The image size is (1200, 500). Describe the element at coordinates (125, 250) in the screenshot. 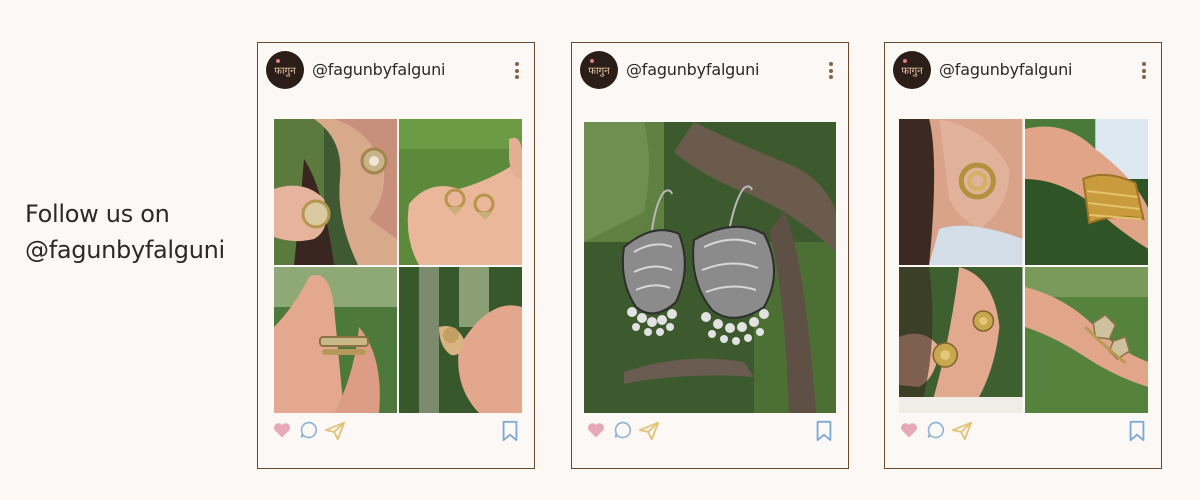

I see `follow-handle: @fagunbyfalguni` at that location.